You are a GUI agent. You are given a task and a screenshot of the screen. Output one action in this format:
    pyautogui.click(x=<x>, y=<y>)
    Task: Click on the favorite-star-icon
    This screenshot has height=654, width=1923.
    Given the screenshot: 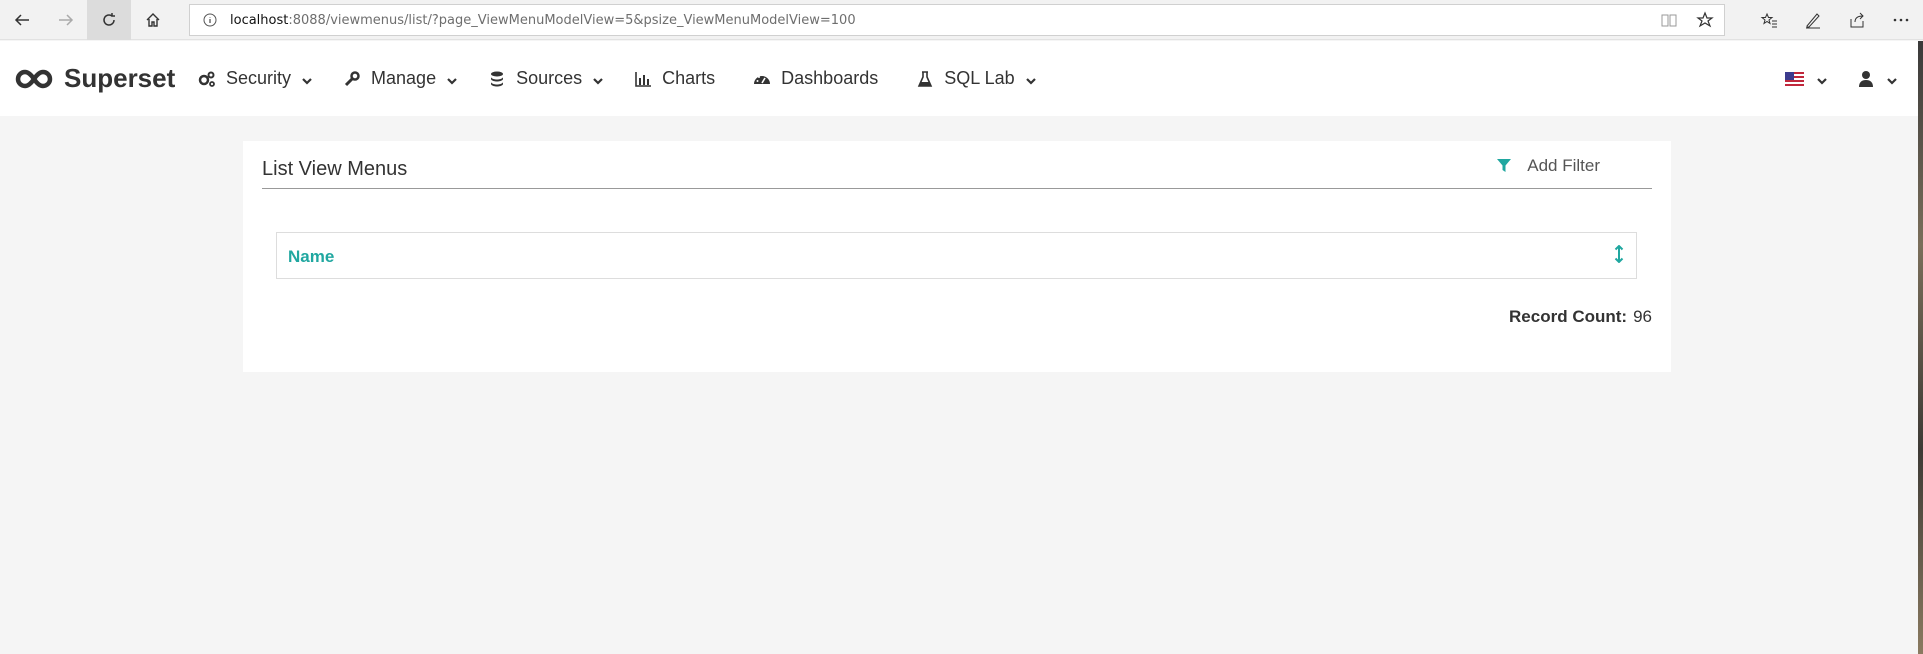 What is the action you would take?
    pyautogui.click(x=1705, y=20)
    